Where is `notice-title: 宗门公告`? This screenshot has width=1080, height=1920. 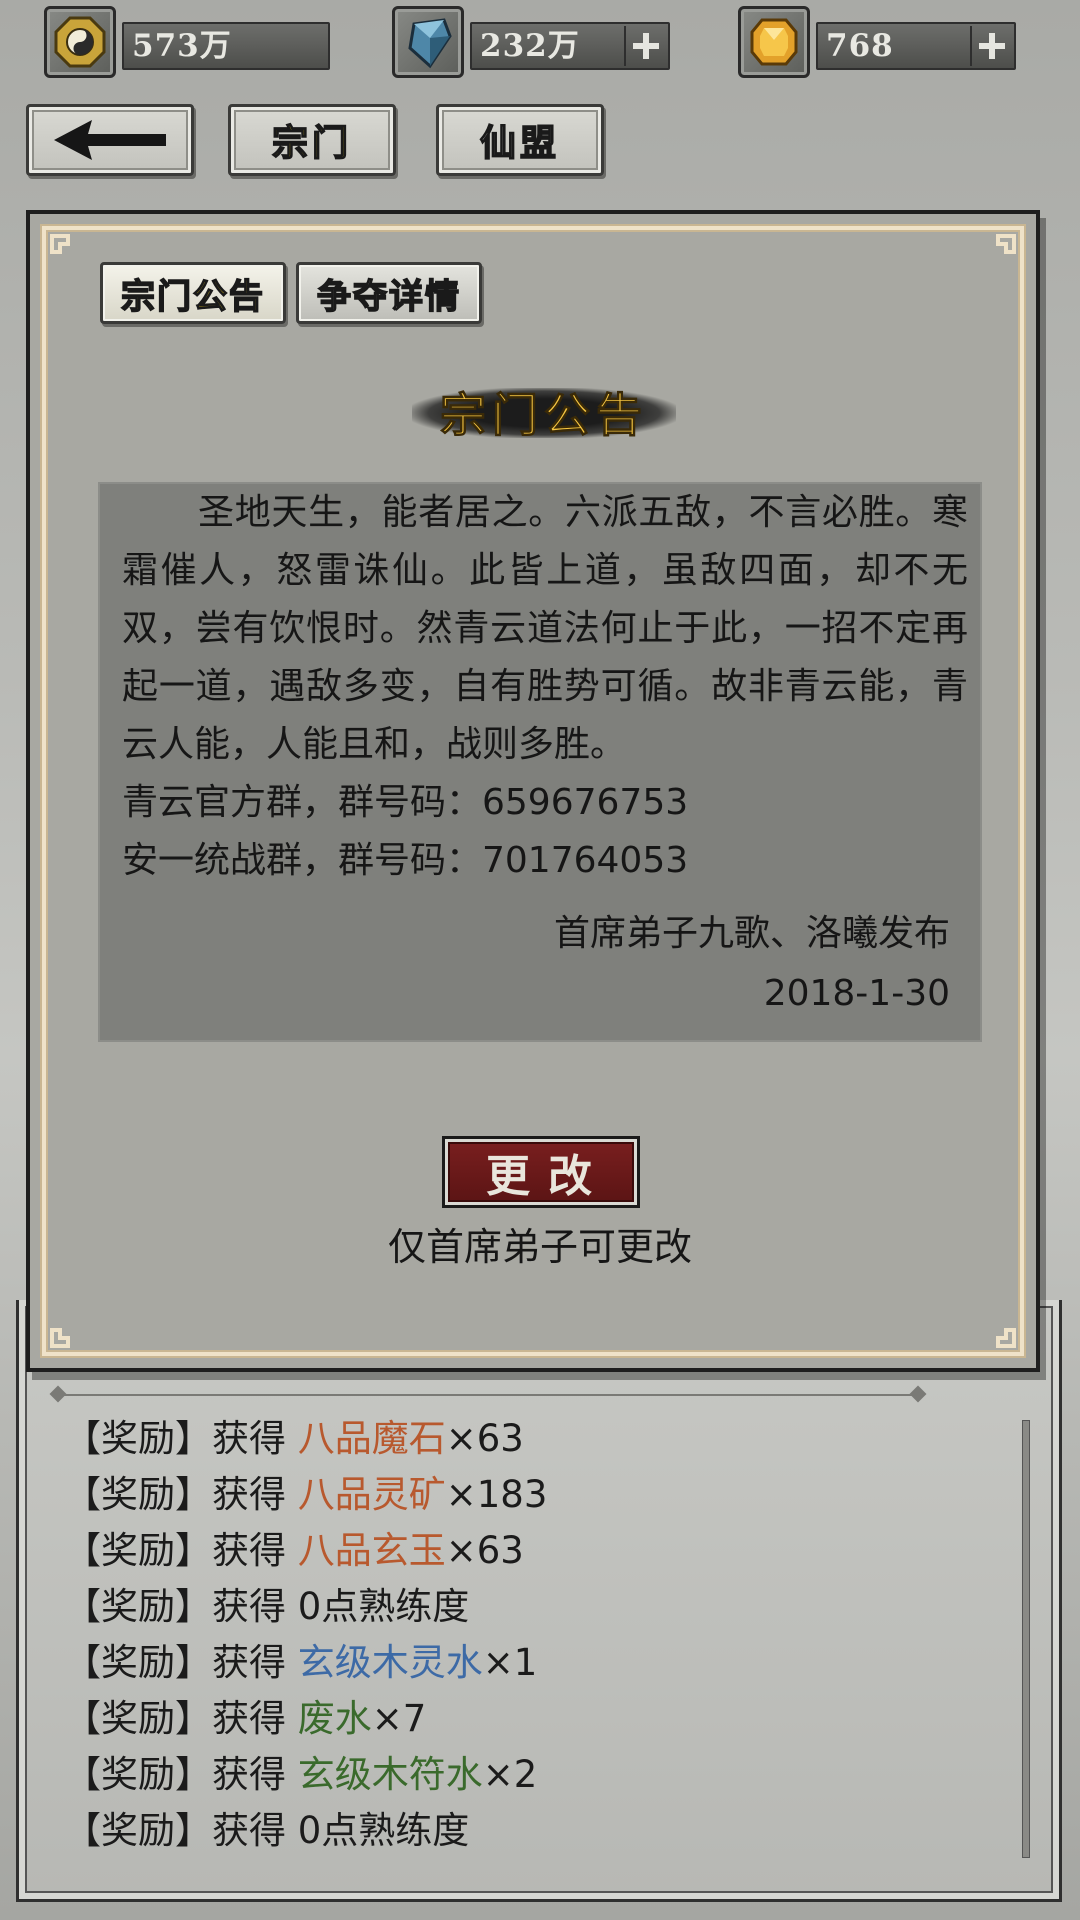
notice-title: 宗门公告 is located at coordinates (544, 412).